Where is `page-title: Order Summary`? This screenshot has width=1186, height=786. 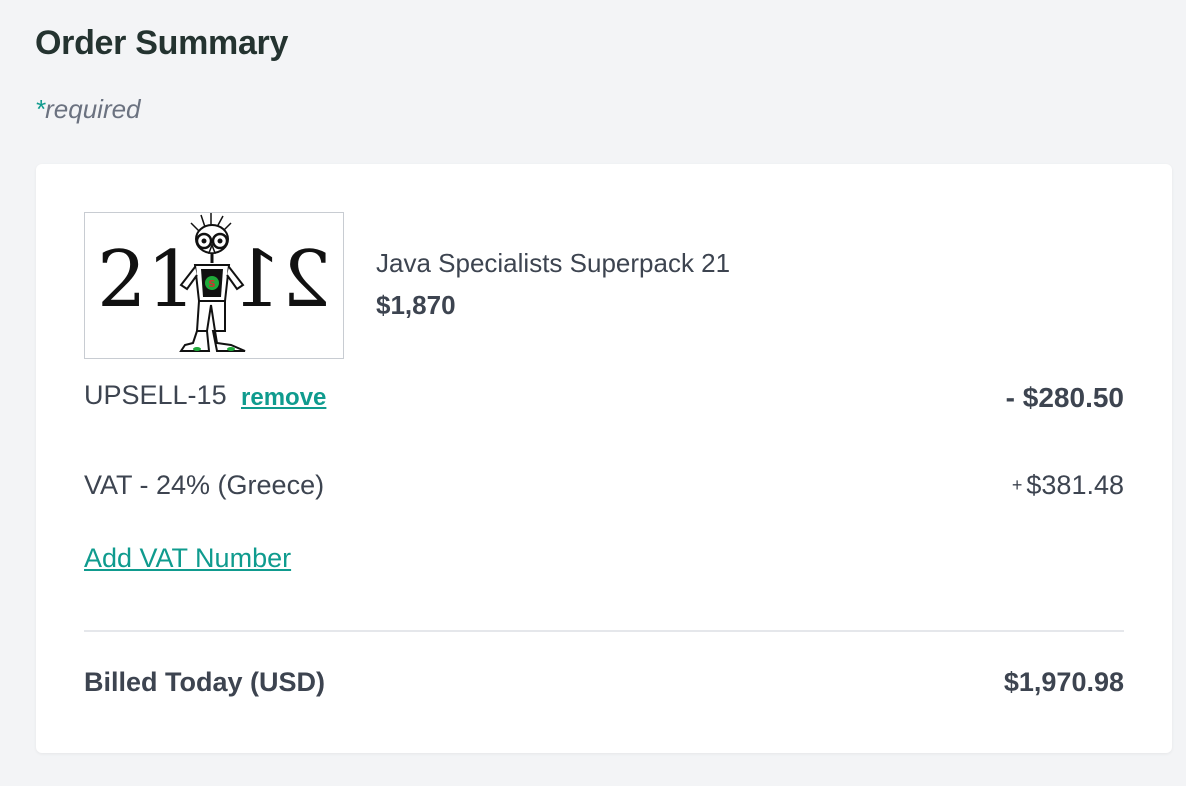 page-title: Order Summary is located at coordinates (162, 43).